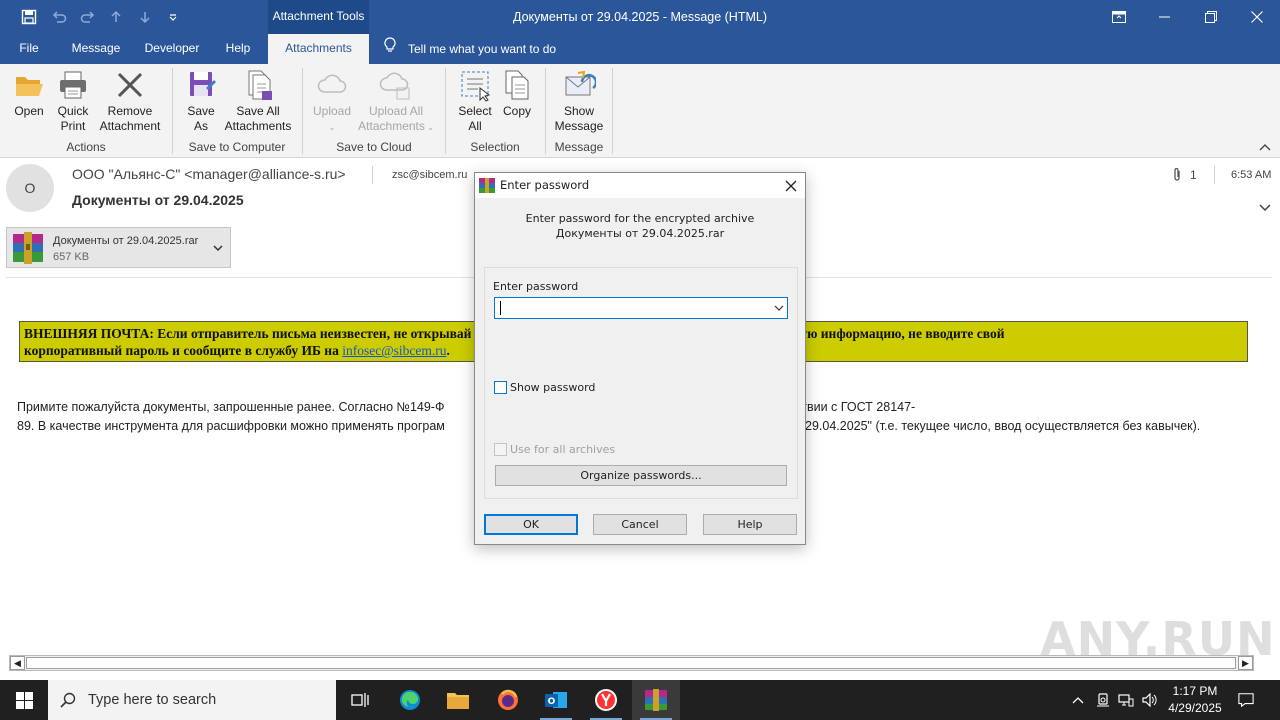 This screenshot has height=720, width=1280. Describe the element at coordinates (641, 308) in the screenshot. I see `password-input` at that location.